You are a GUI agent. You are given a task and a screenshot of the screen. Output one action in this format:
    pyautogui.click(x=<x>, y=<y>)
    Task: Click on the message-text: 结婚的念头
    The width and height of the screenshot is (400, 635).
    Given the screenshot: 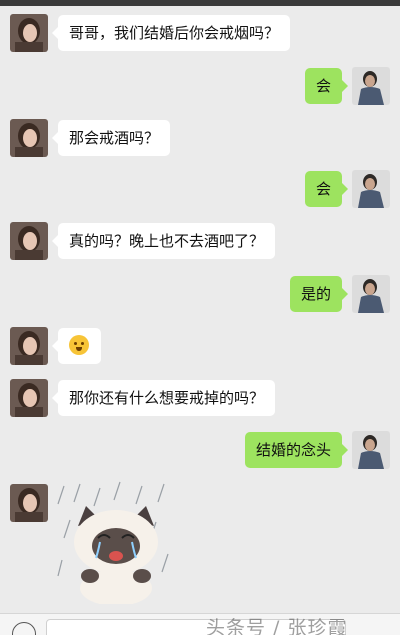 What is the action you would take?
    pyautogui.click(x=293, y=450)
    